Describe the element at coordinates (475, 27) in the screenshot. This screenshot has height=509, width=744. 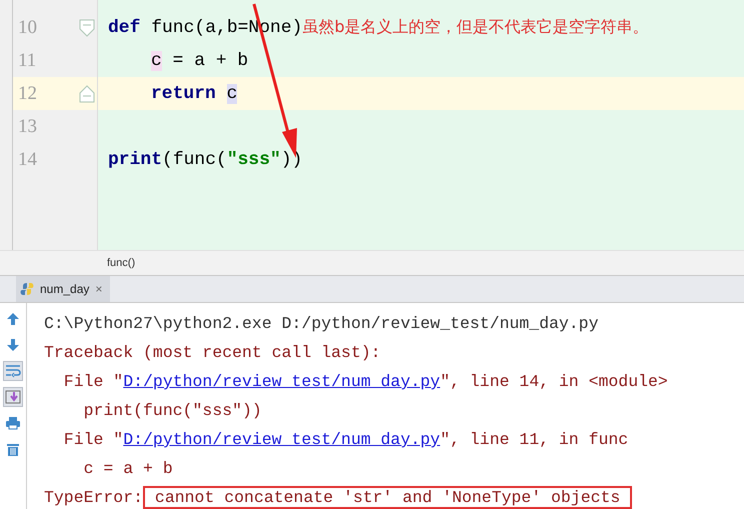
I see `annotation-text: 虽然b是名义上的空，但是不代表它是空字符串。` at that location.